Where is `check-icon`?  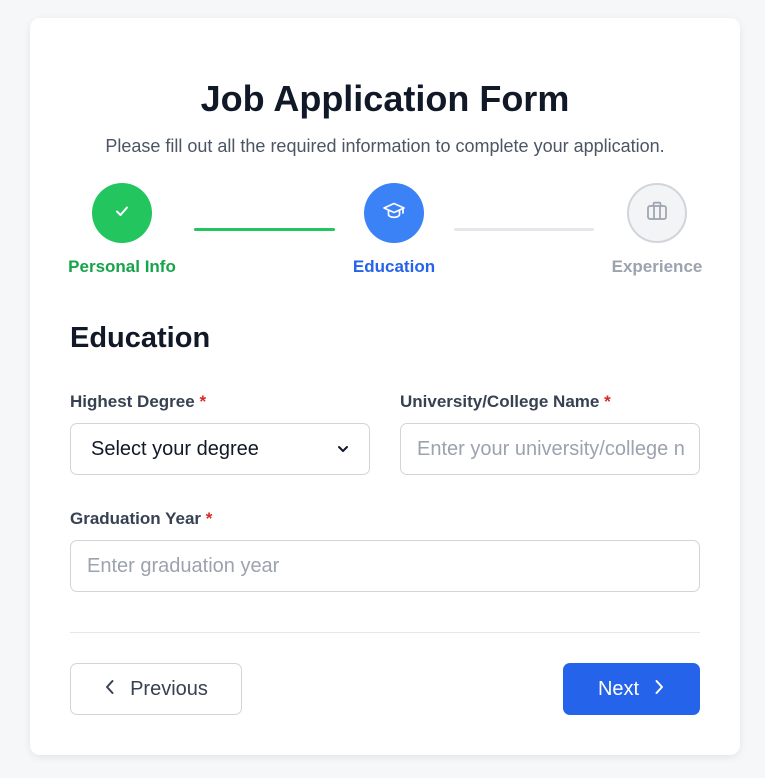 check-icon is located at coordinates (122, 213).